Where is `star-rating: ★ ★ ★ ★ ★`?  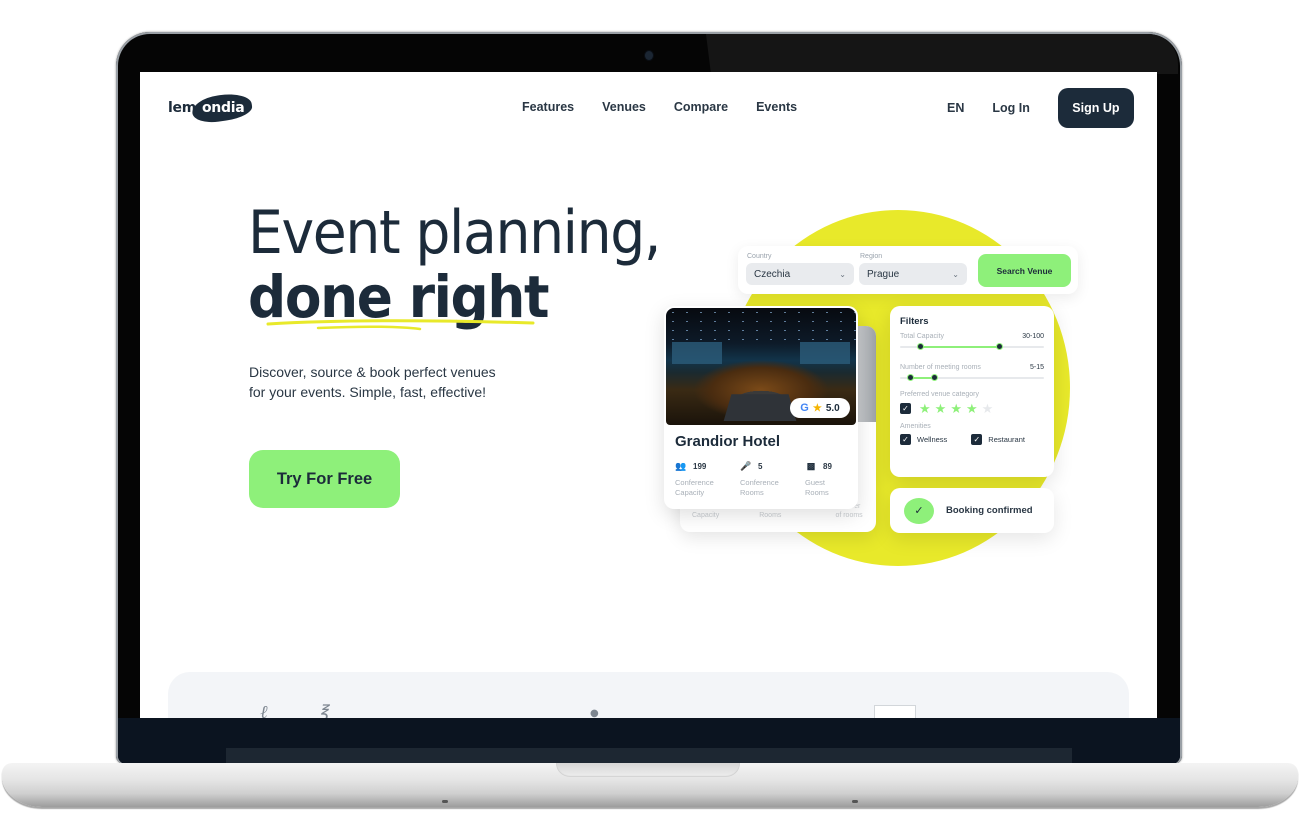
star-rating: ★ ★ ★ ★ ★ is located at coordinates (956, 408).